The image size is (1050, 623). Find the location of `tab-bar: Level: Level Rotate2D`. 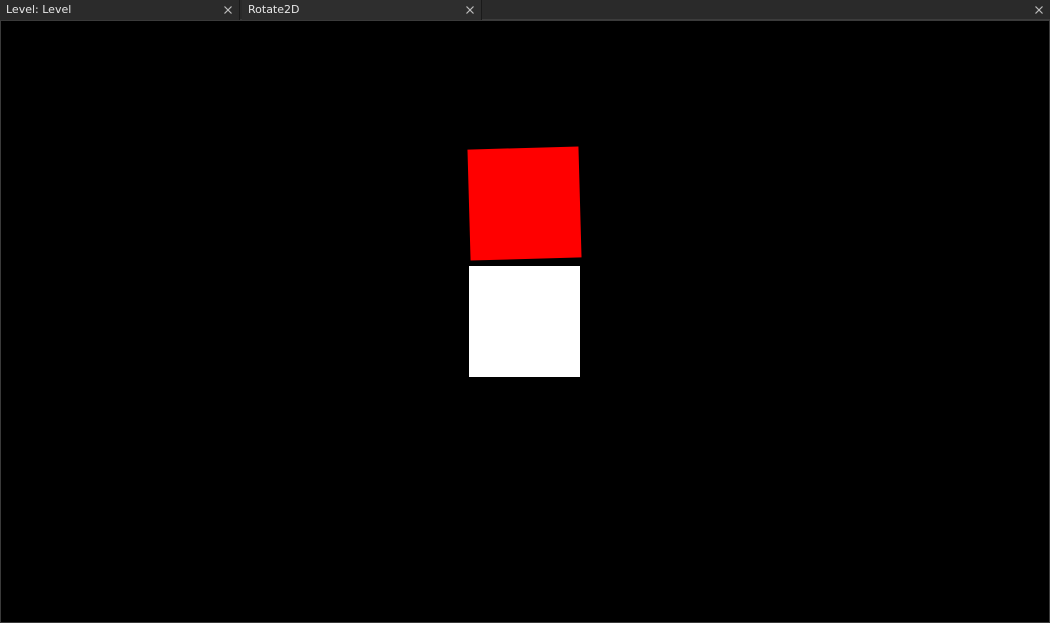

tab-bar: Level: Level Rotate2D is located at coordinates (525, 10).